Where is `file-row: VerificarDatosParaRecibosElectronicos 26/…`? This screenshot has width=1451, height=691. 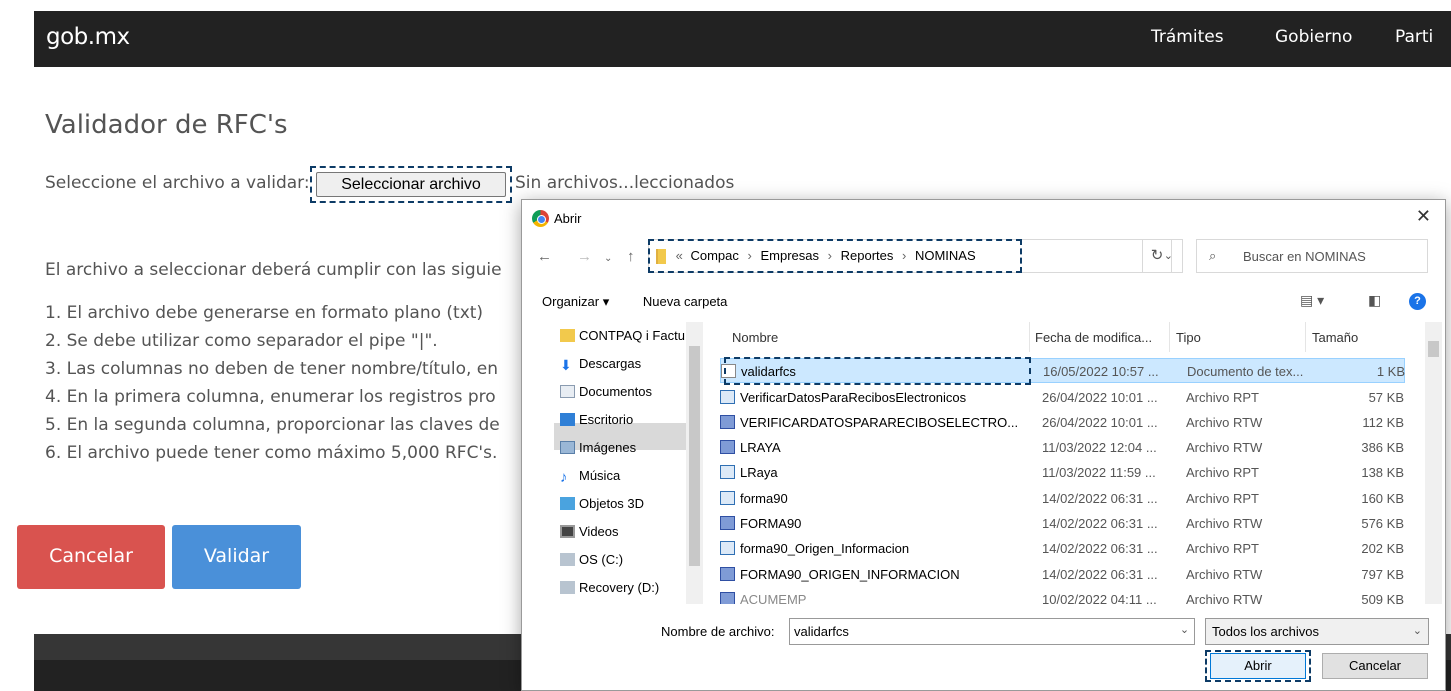
file-row: VerificarDatosParaRecibosElectronicos 26/… is located at coordinates (1062, 397).